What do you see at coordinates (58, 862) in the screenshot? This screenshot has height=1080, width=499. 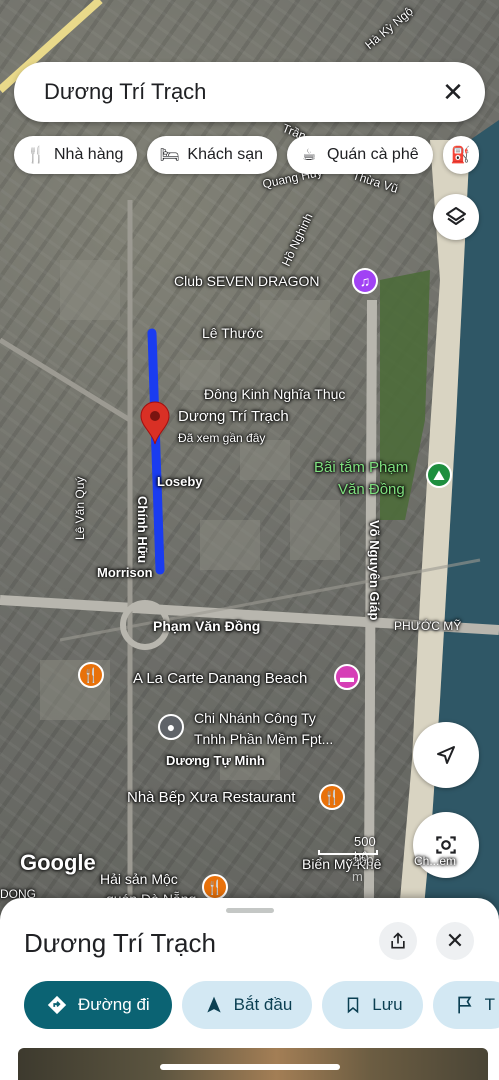 I see `google-logo: Google` at bounding box center [58, 862].